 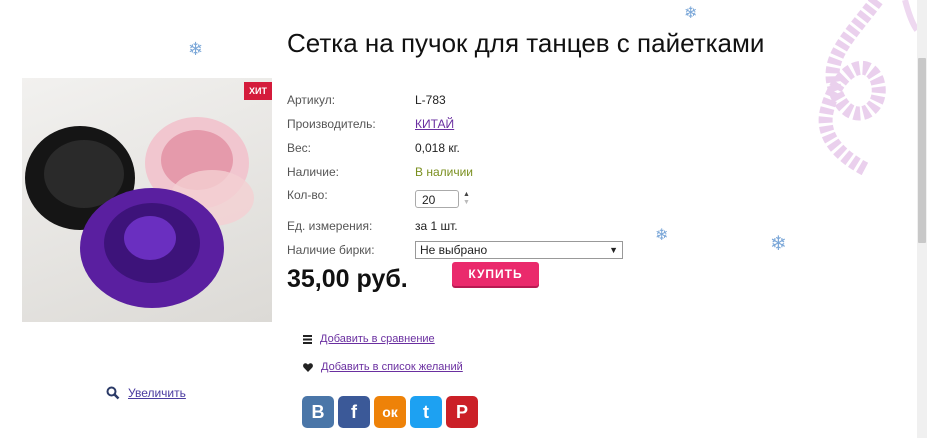 I want to click on spec-value: за 1 шт., so click(x=436, y=226).